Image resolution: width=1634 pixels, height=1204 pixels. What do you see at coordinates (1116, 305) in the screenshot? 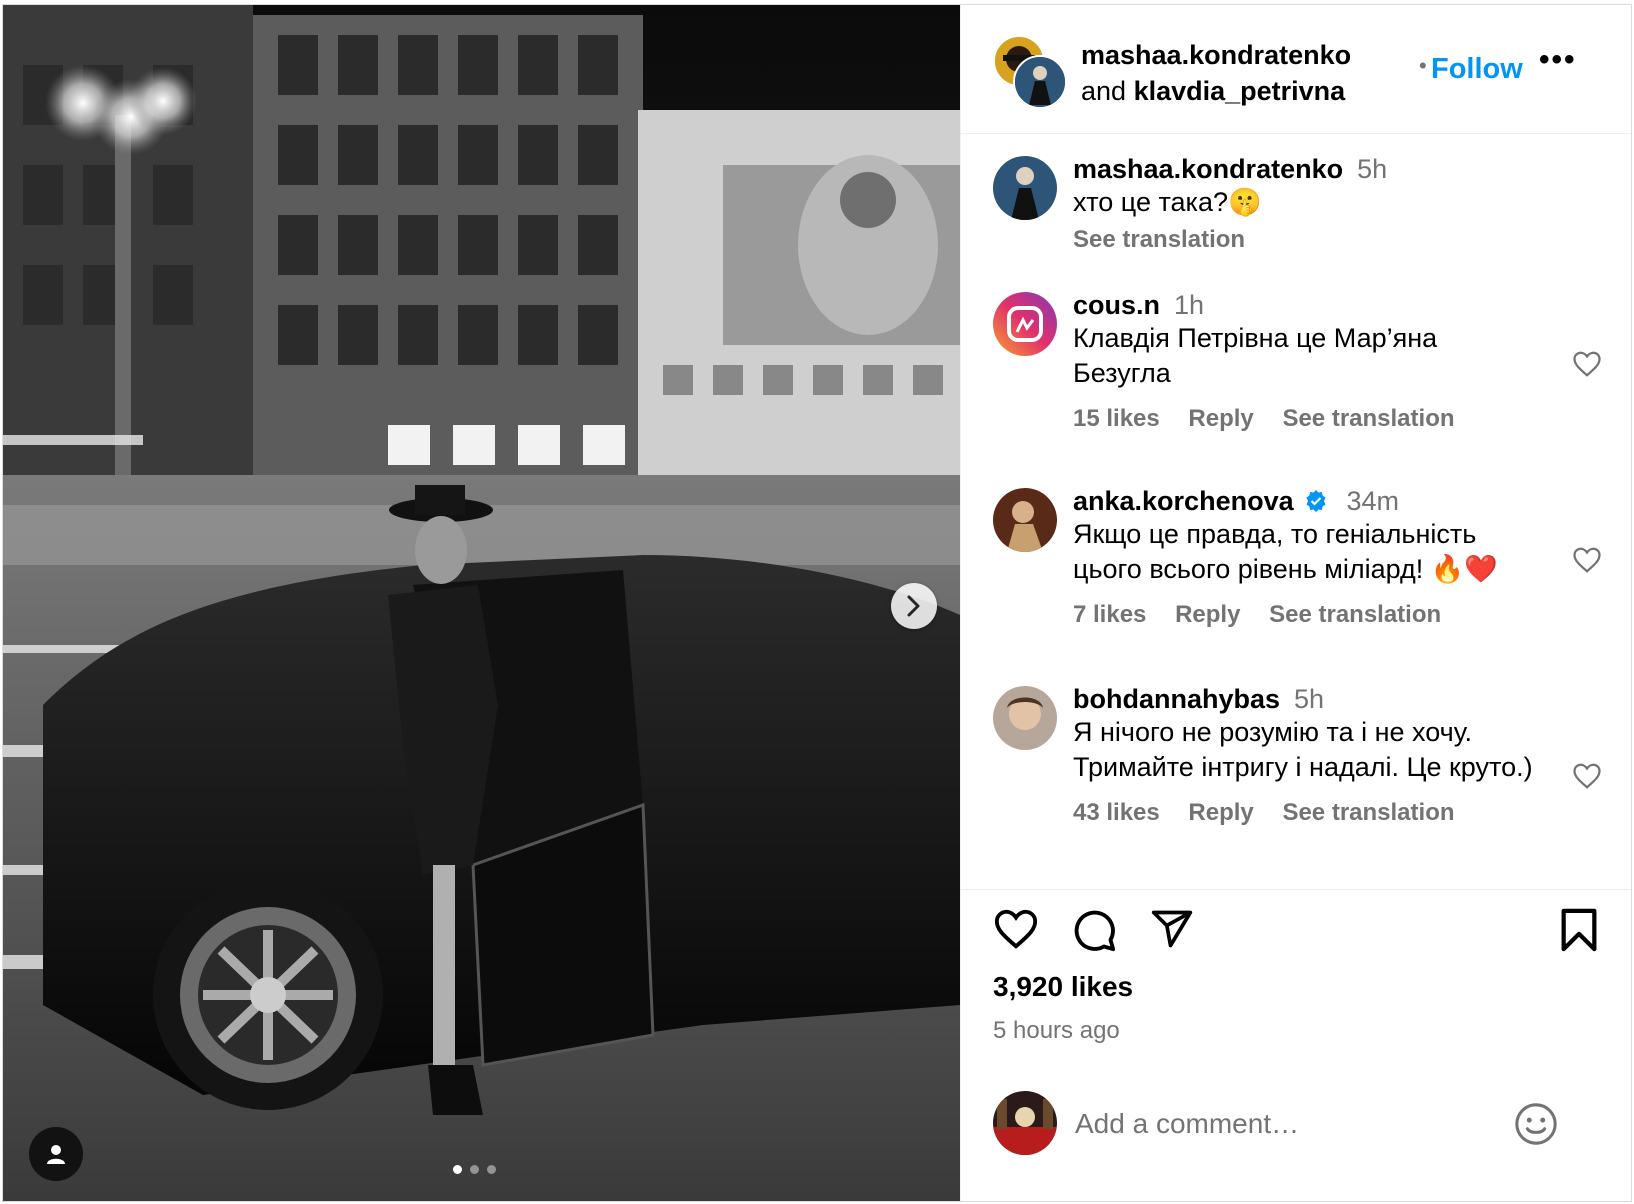
I see `comment-username: cous.n` at bounding box center [1116, 305].